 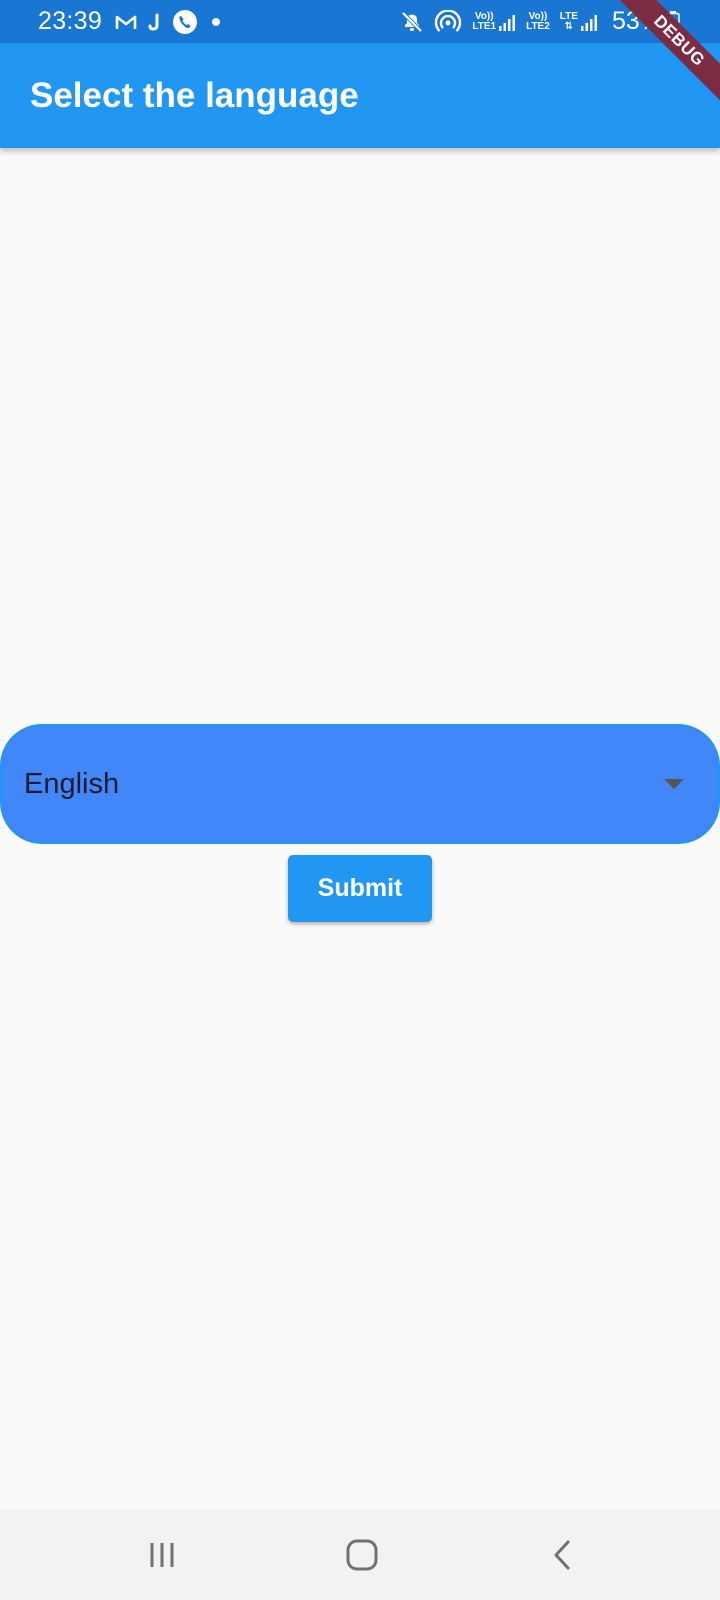 What do you see at coordinates (484, 26) in the screenshot?
I see `sim1-label-bottom: LTE1` at bounding box center [484, 26].